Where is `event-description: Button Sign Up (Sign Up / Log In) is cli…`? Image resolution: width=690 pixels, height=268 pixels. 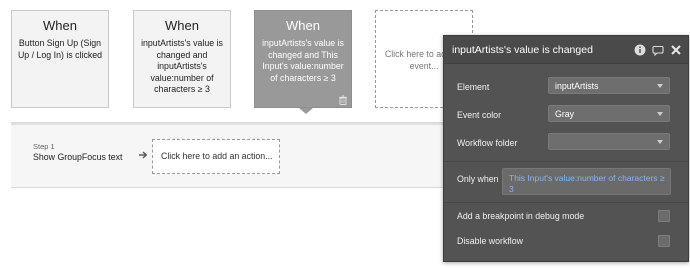
event-description: Button Sign Up (Sign Up / Log In) is cli… is located at coordinates (60, 49).